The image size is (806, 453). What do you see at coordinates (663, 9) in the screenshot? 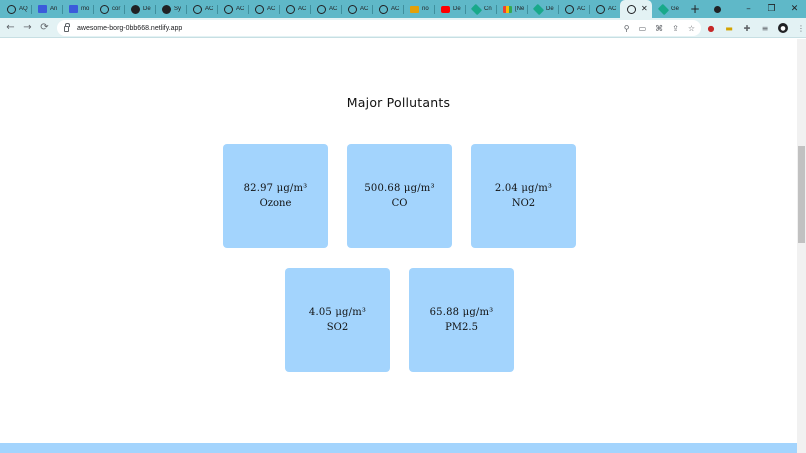
I see `diamond-icon` at bounding box center [663, 9].